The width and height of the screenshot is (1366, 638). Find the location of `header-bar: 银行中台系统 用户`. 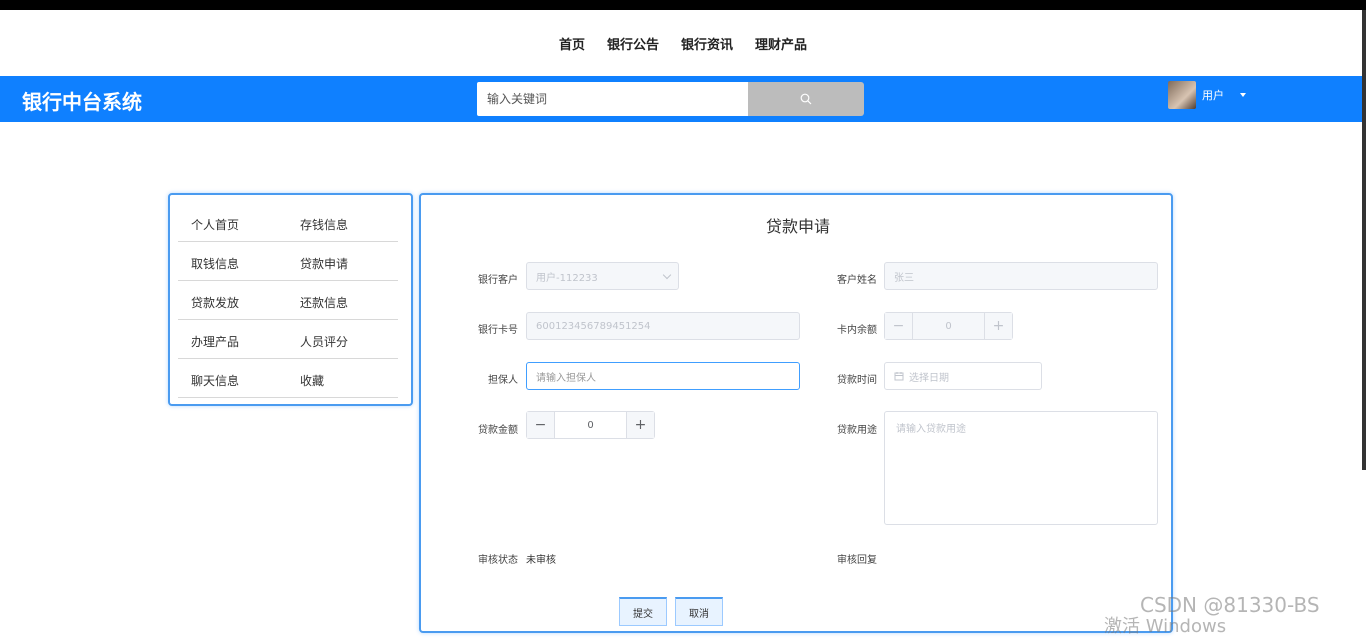

header-bar: 银行中台系统 用户 is located at coordinates (682, 99).